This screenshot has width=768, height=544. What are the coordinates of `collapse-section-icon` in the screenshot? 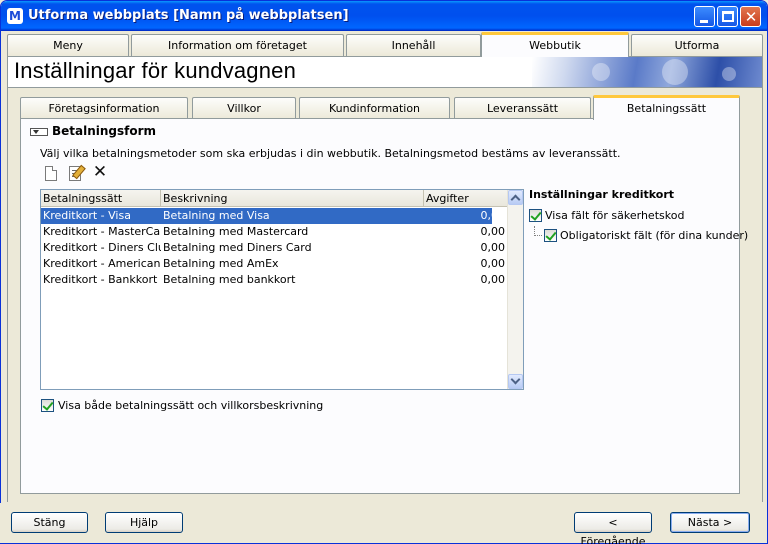 It's located at (39, 132).